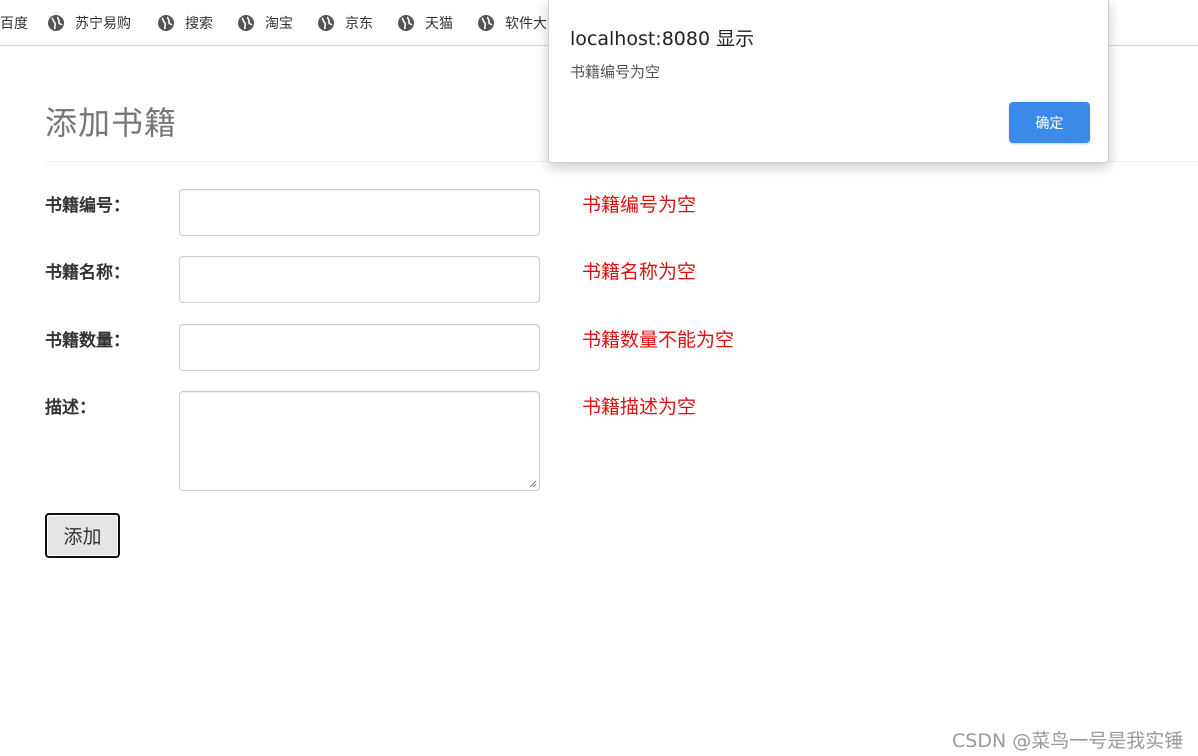 This screenshot has height=756, width=1198. I want to click on bookmark-search: 搜索, so click(185, 23).